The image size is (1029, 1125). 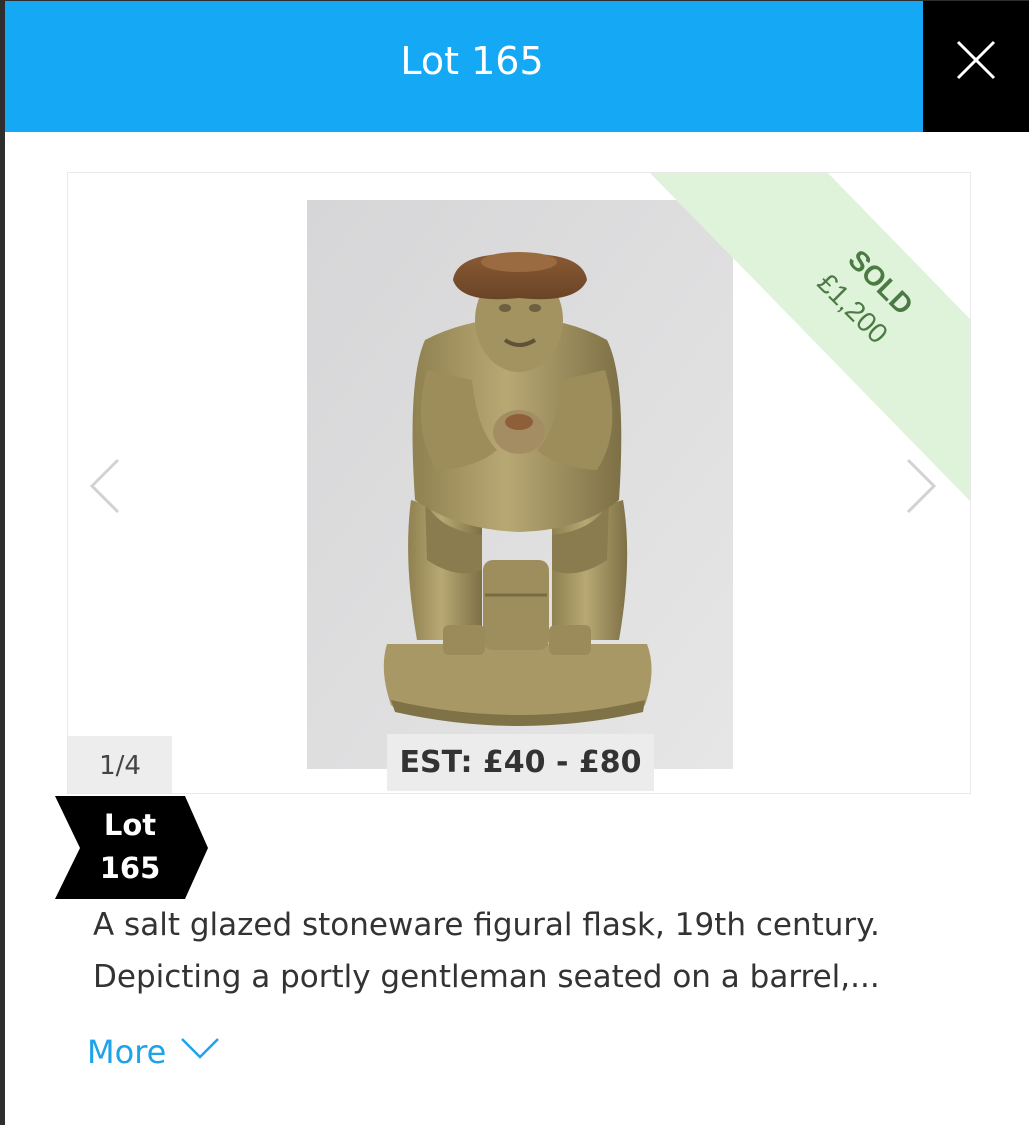 I want to click on more-link: More, so click(x=153, y=1052).